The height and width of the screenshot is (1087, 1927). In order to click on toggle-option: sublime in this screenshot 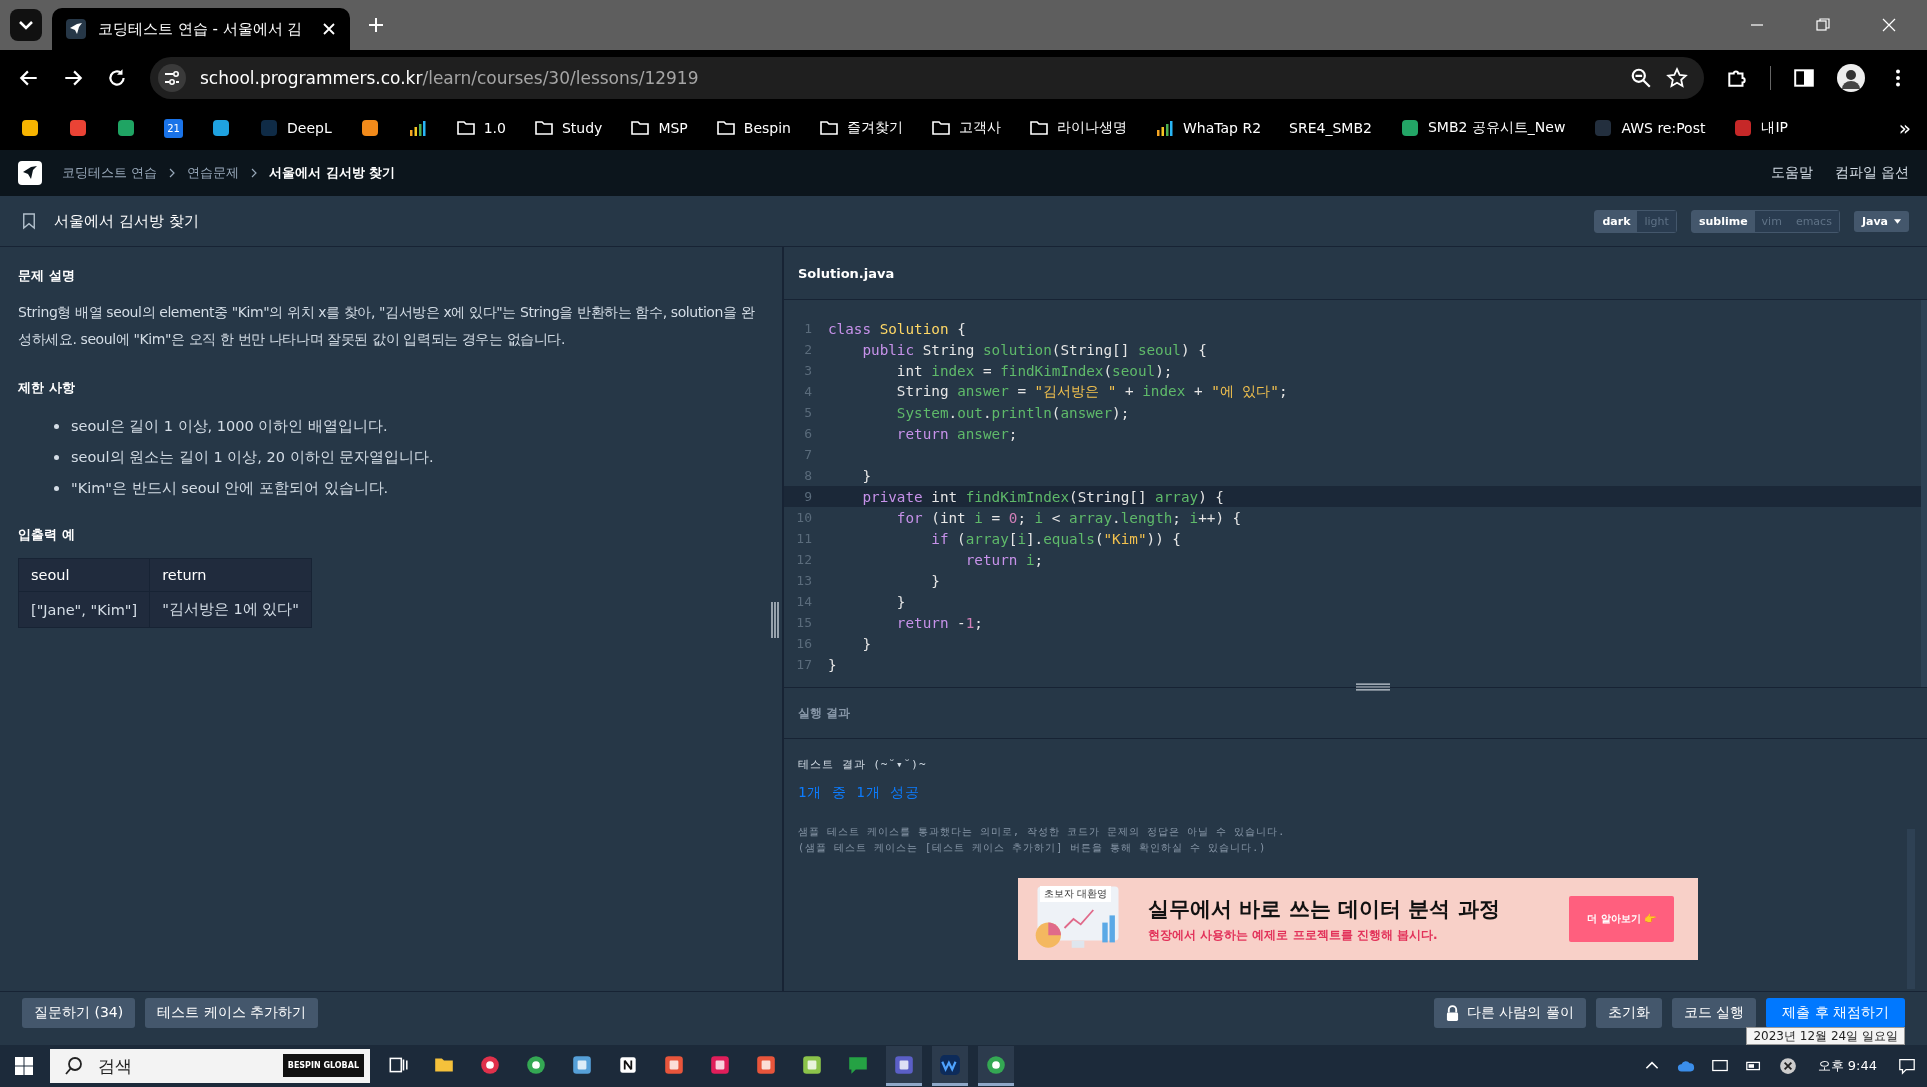, I will do `click(1723, 221)`.